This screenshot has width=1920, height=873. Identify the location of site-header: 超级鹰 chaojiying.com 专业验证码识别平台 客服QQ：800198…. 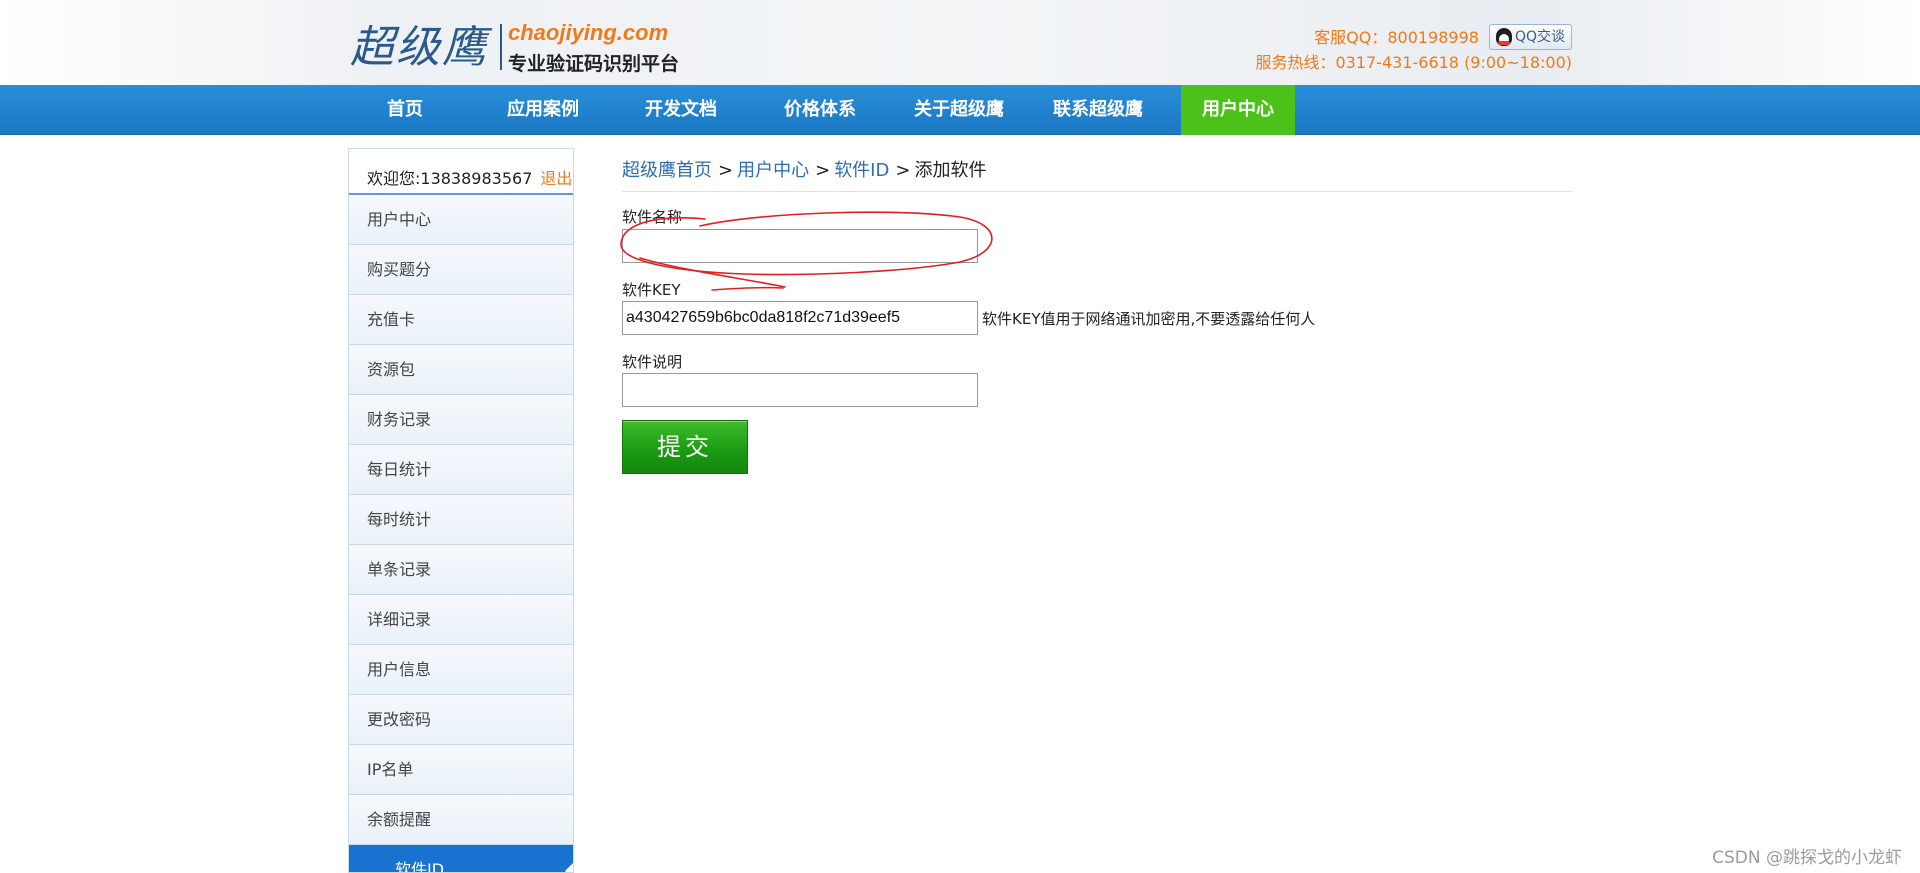
(960, 42).